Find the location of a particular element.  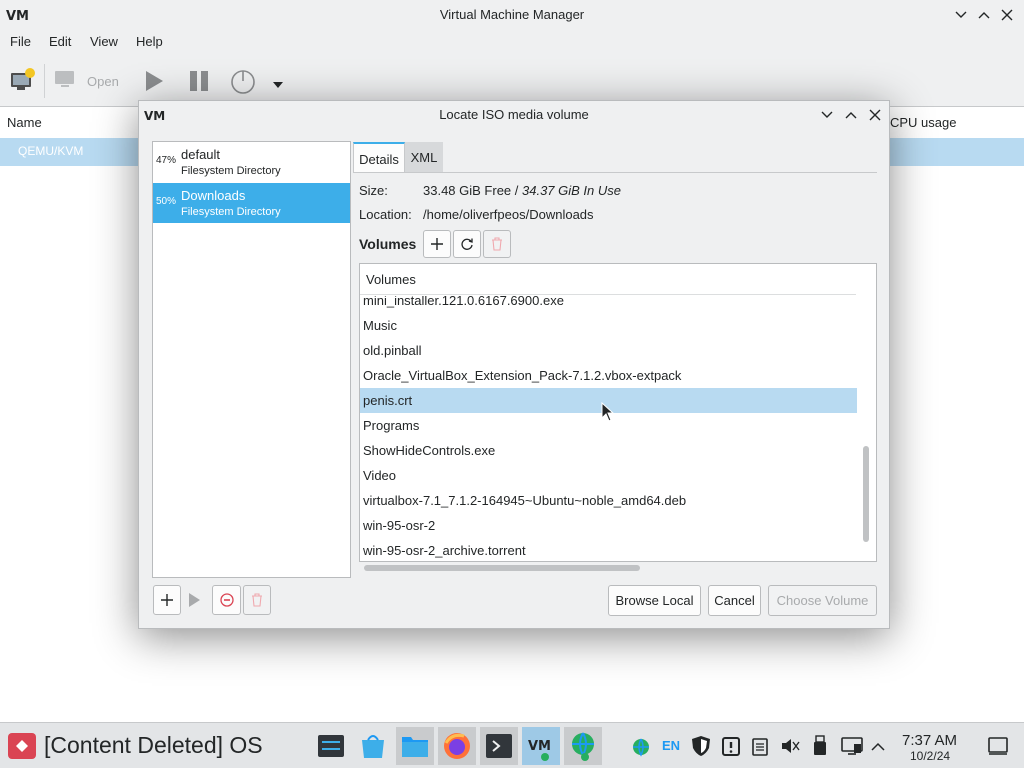

pool-name: Downloads is located at coordinates (213, 195).